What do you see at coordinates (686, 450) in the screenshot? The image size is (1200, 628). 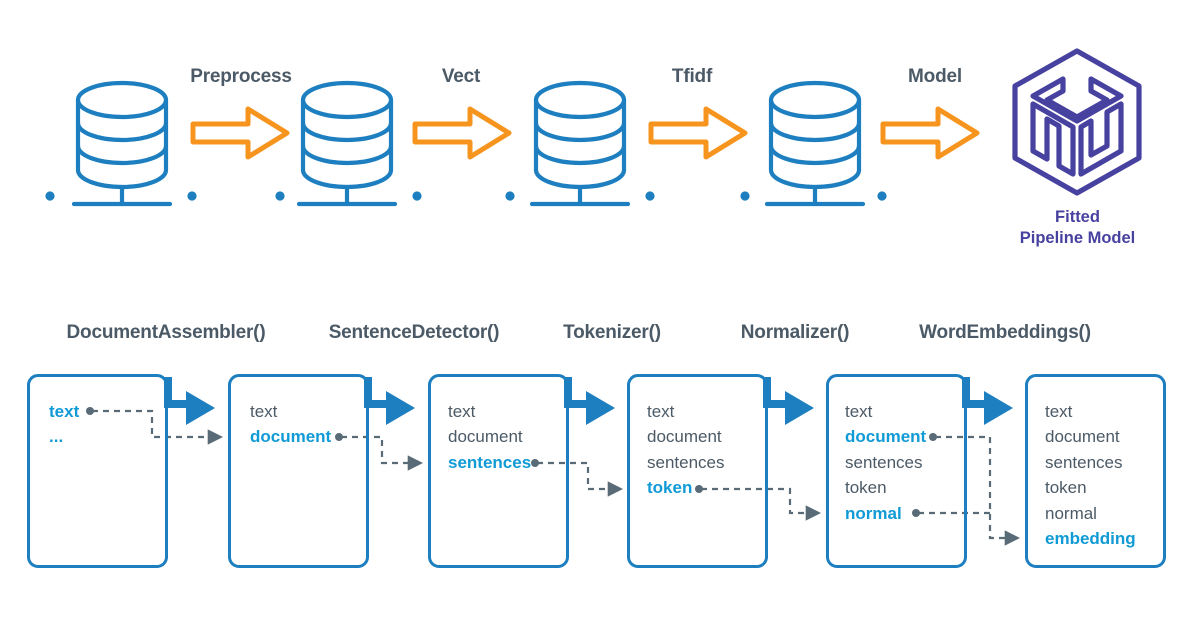 I see `column-list-normalizer: text document sentences token` at bounding box center [686, 450].